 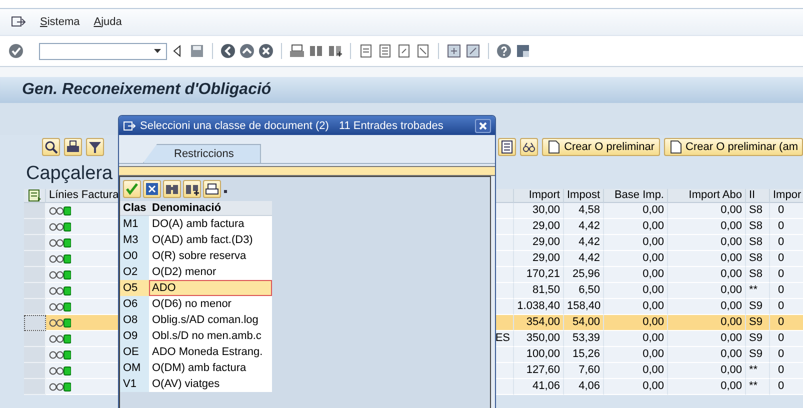 What do you see at coordinates (35, 323) in the screenshot?
I see `row-selector` at bounding box center [35, 323].